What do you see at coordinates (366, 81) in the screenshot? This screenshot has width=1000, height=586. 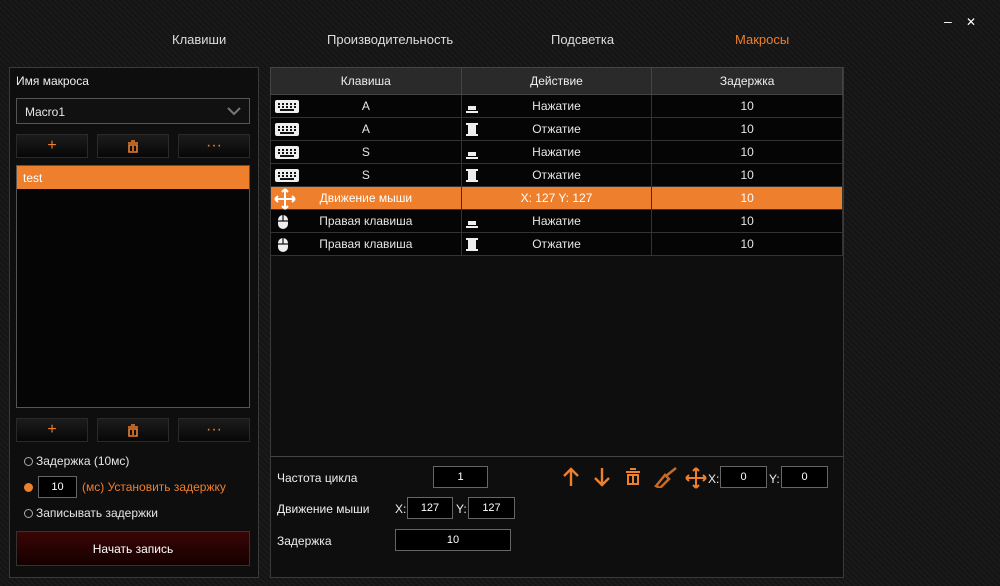 I see `col-key: Клавиша` at bounding box center [366, 81].